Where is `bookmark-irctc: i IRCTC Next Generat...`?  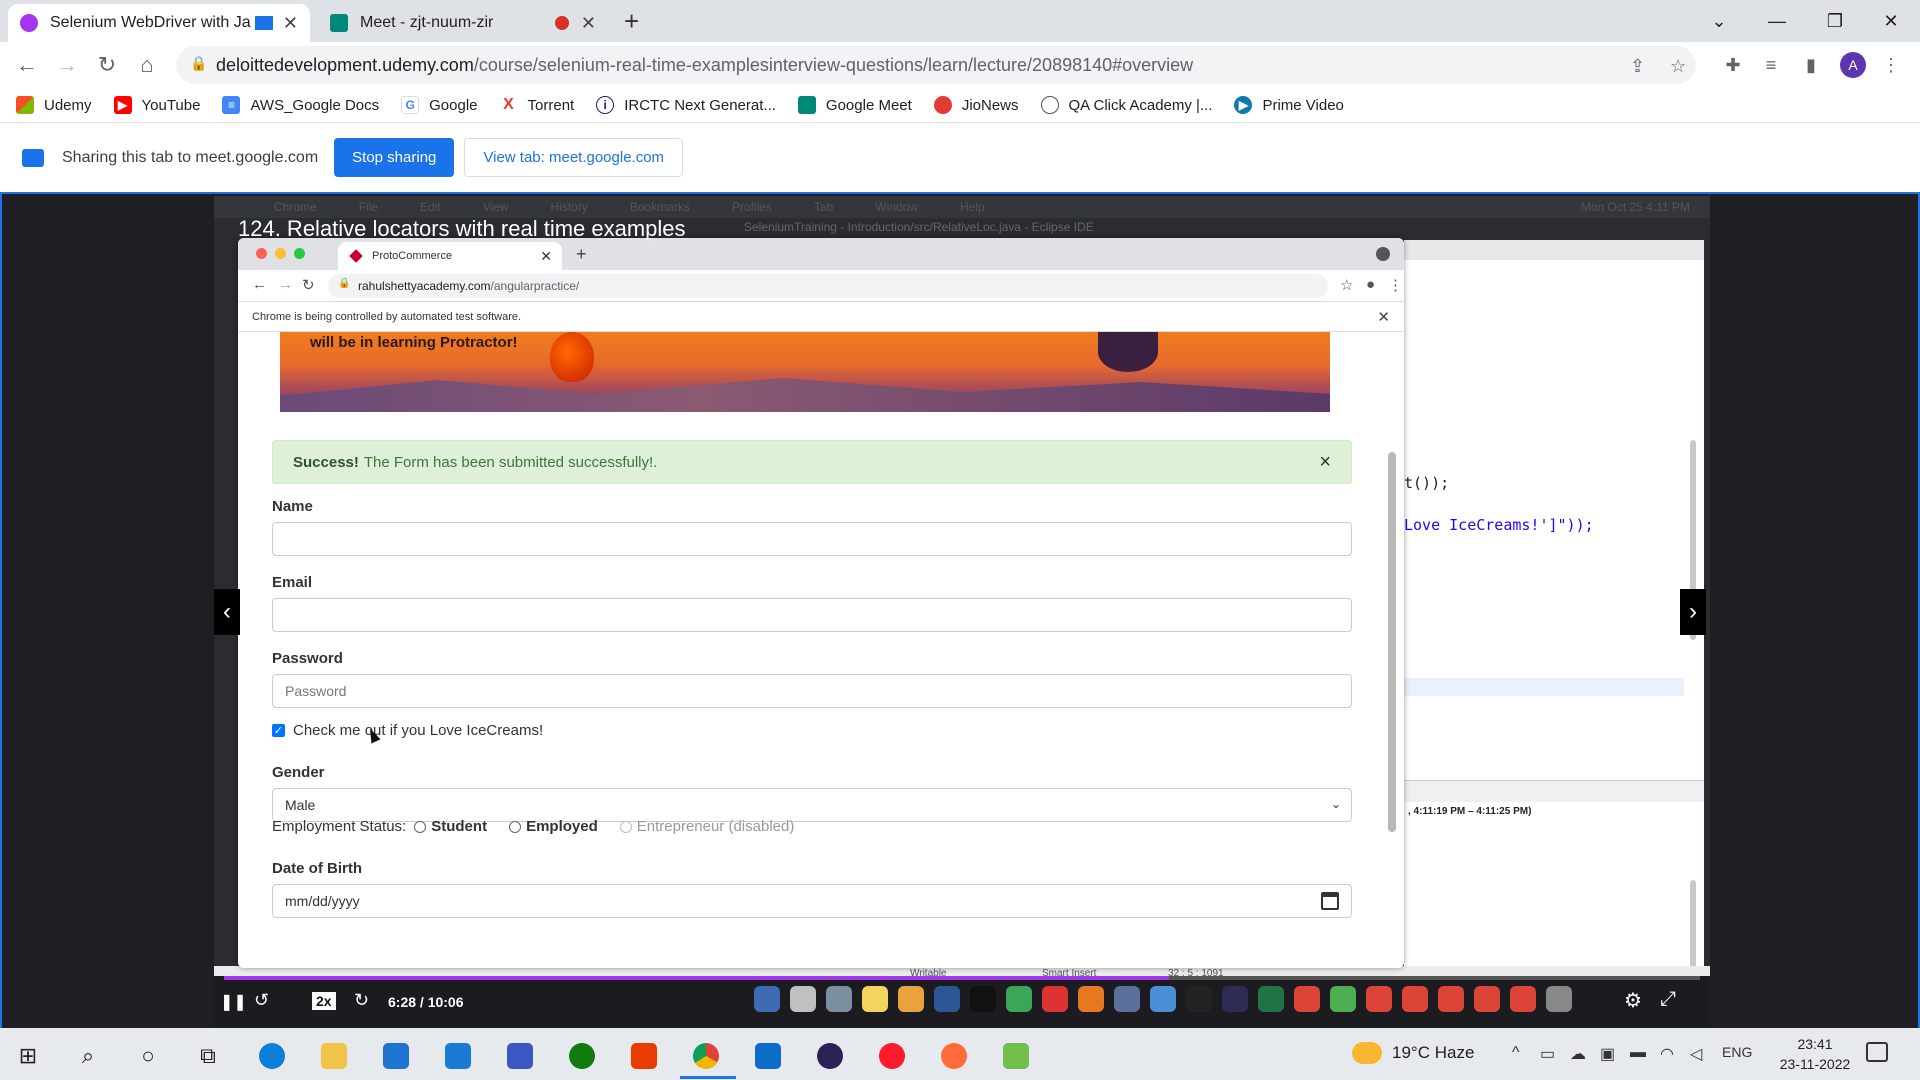
bookmark-irctc: i IRCTC Next Generat... is located at coordinates (686, 105).